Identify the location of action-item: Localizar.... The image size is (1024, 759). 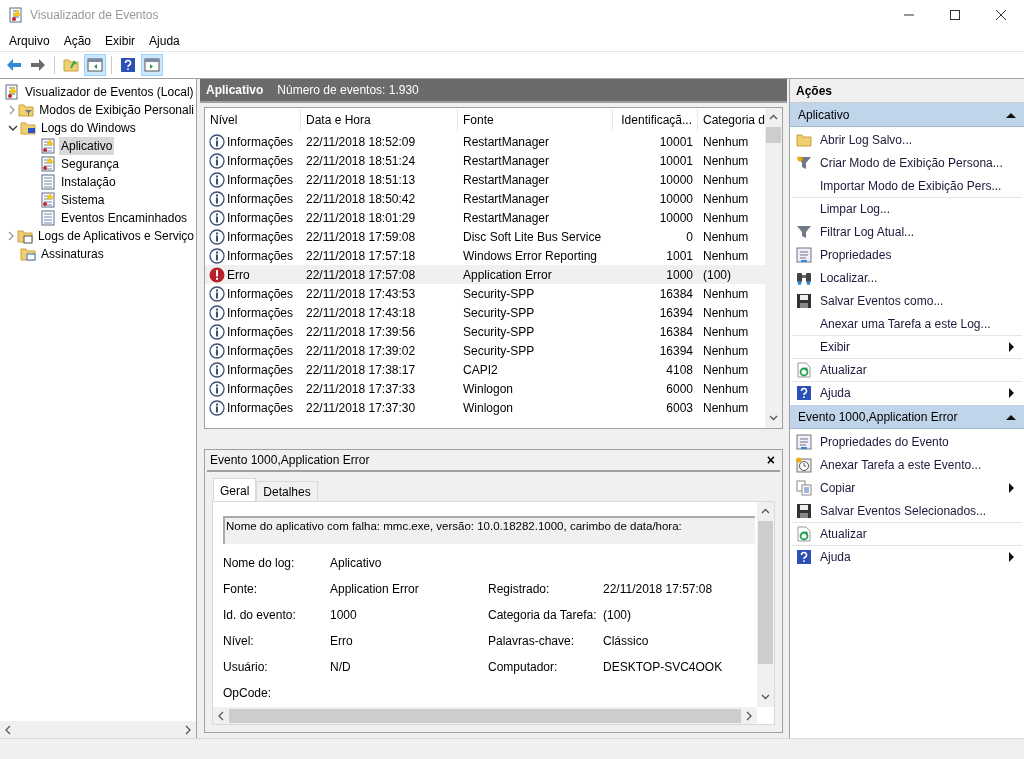
(907, 277).